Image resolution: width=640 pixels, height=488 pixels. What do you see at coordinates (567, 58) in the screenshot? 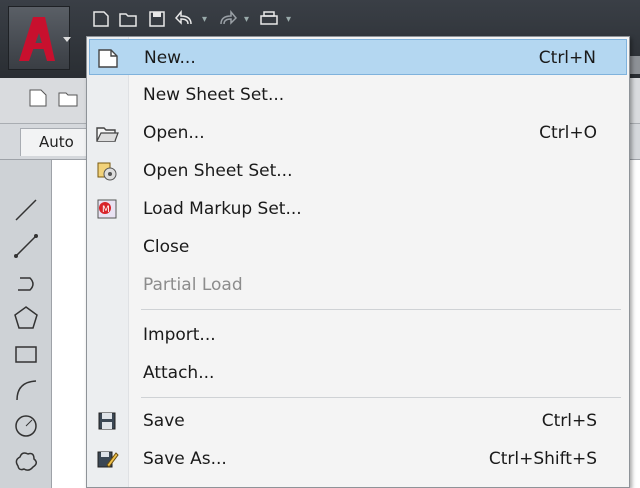
I see `menu-item-shortcut: Ctrl+N` at bounding box center [567, 58].